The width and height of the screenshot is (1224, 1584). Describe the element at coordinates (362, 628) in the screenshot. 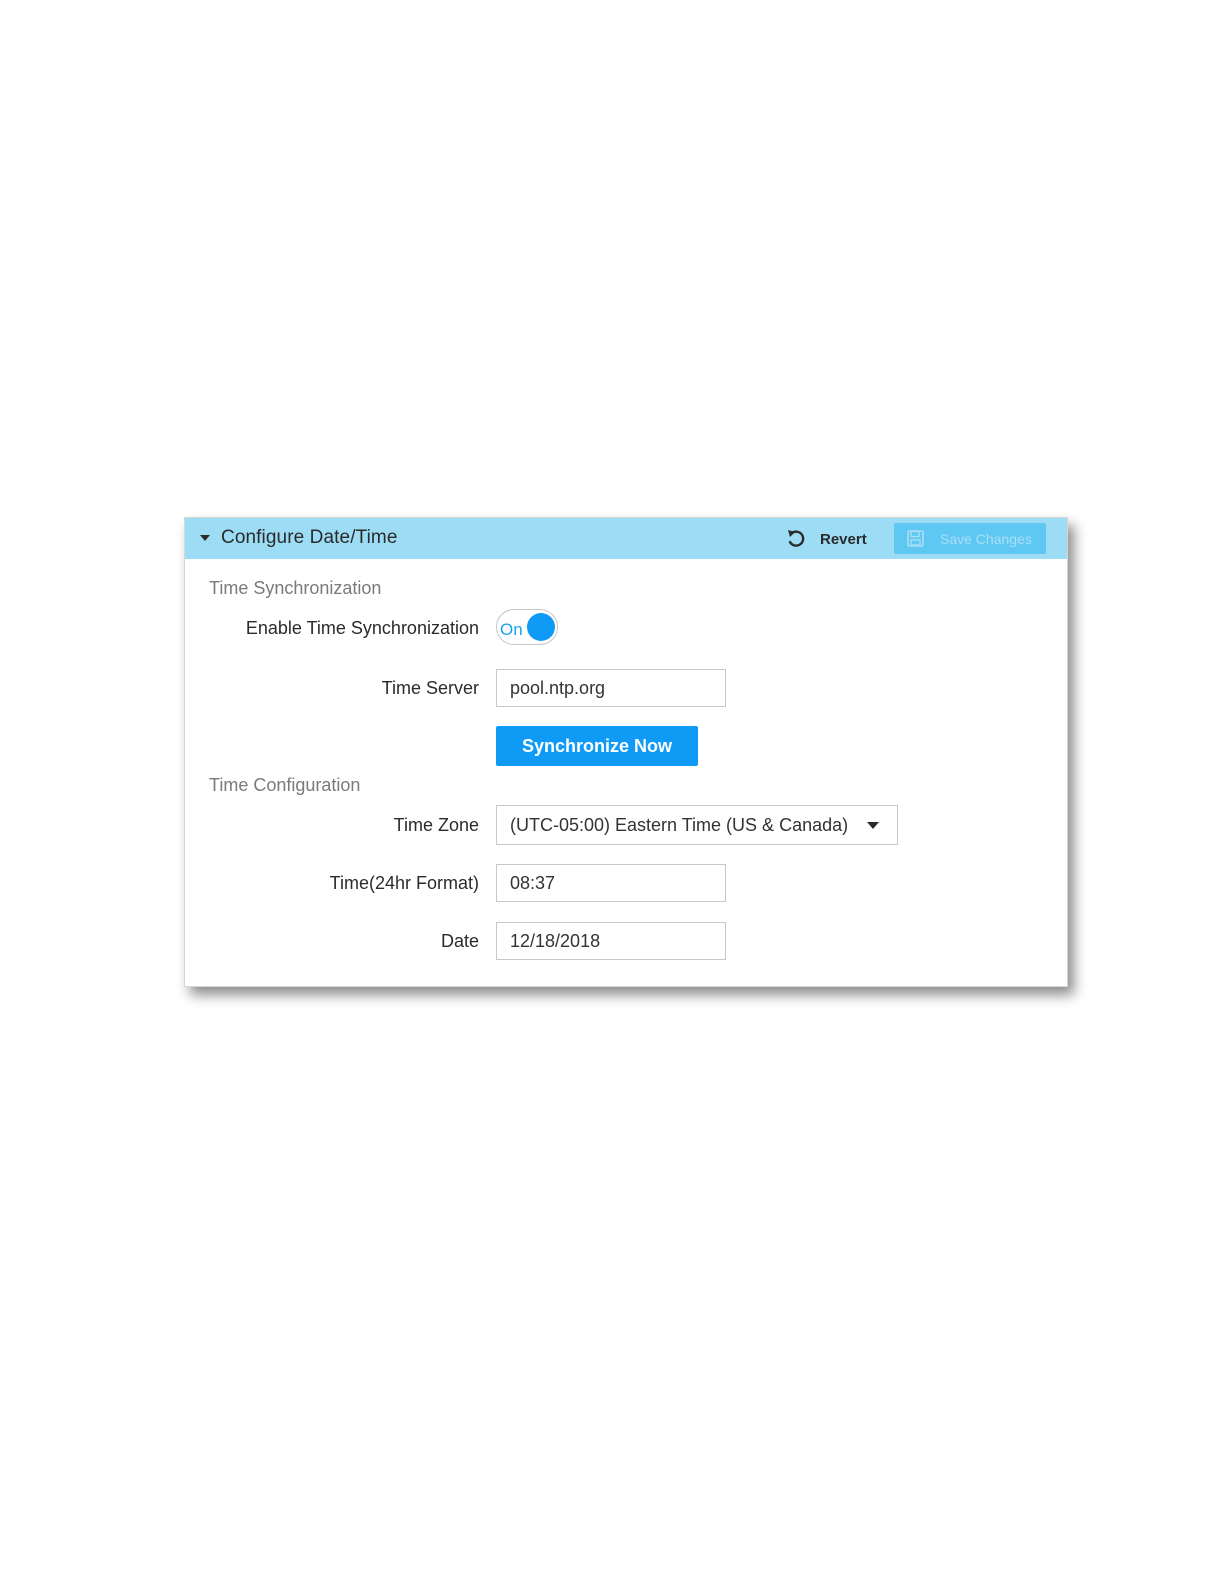

I see `enable-time-sync-label: Enable Time Synchronization` at that location.